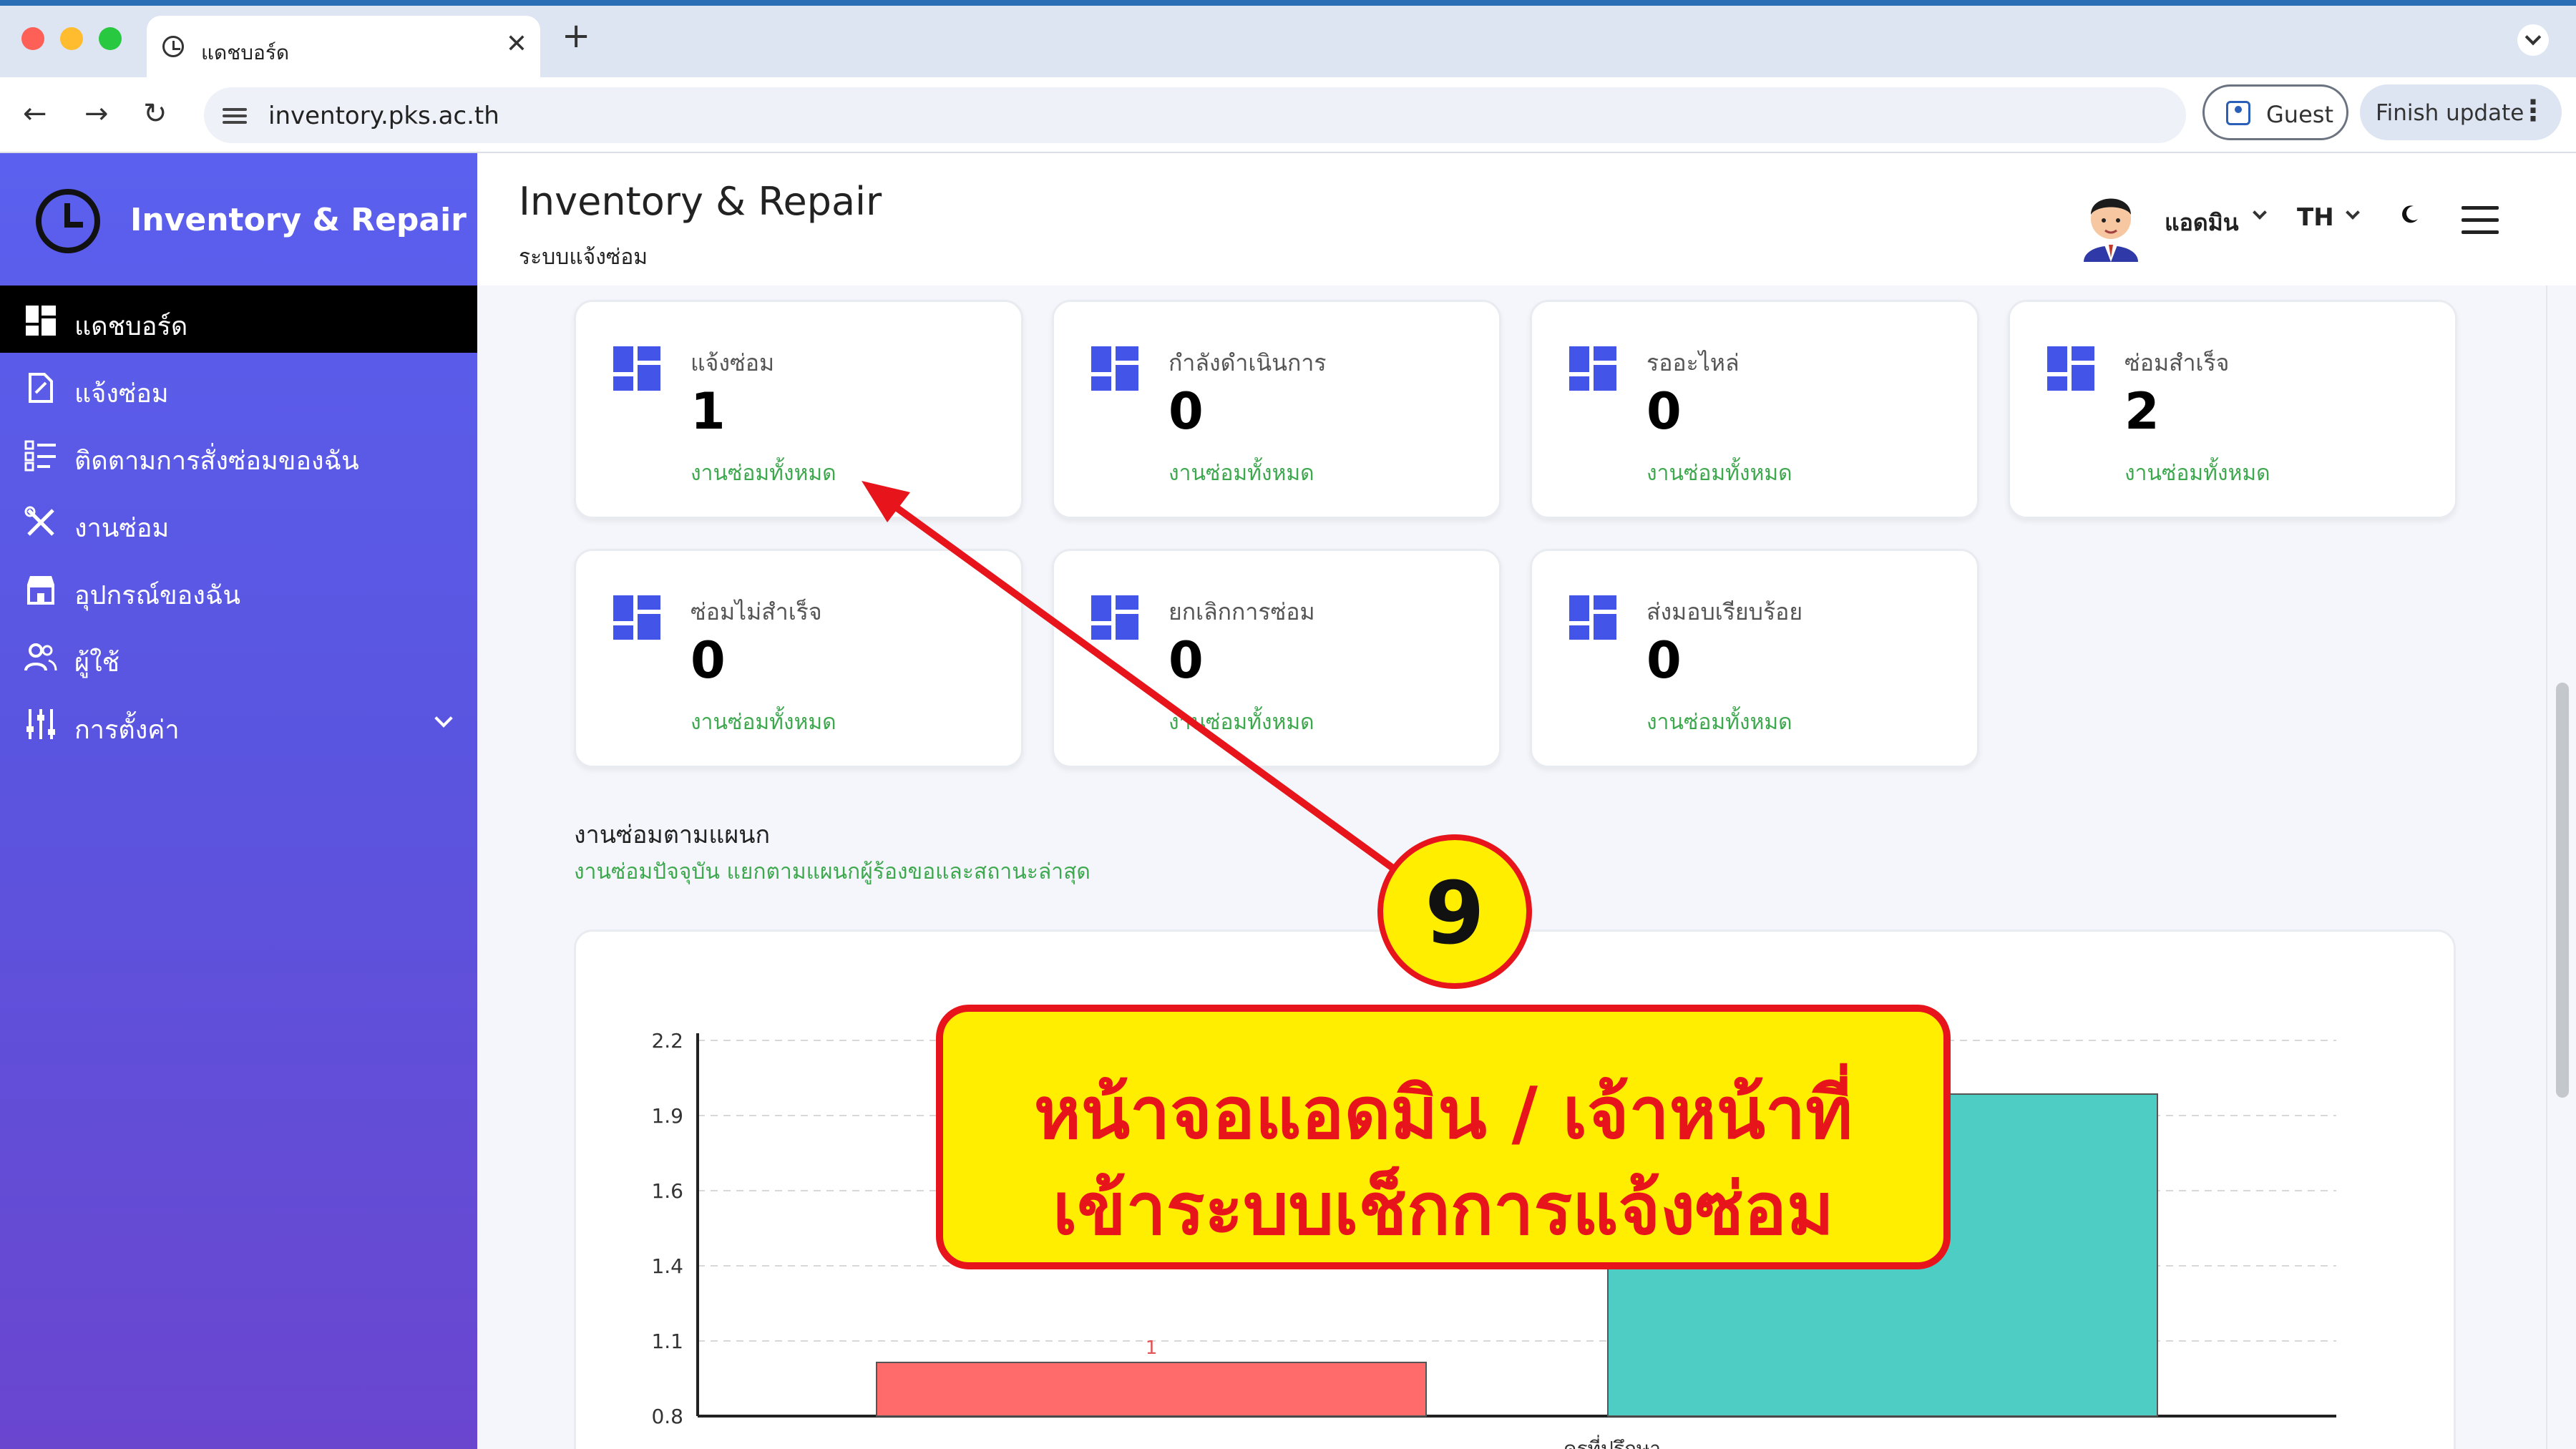 This screenshot has width=2576, height=1449. I want to click on tab-title: แดชบอร์ด, so click(245, 52).